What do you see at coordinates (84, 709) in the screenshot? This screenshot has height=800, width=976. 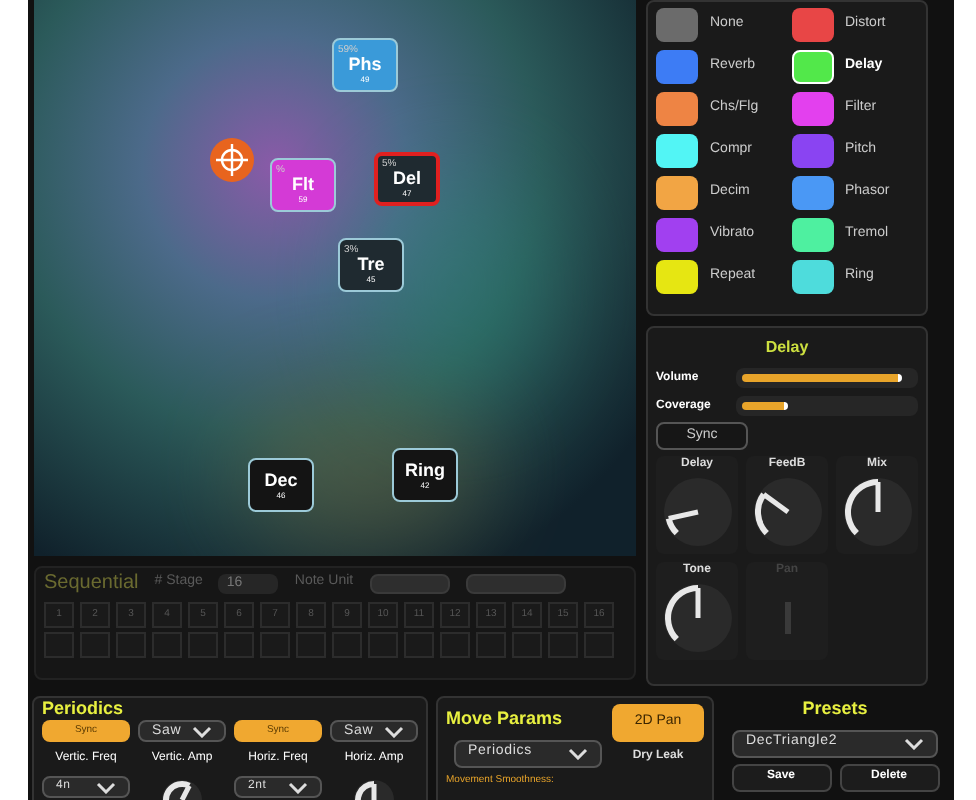 I see `panel-title: Periodics` at bounding box center [84, 709].